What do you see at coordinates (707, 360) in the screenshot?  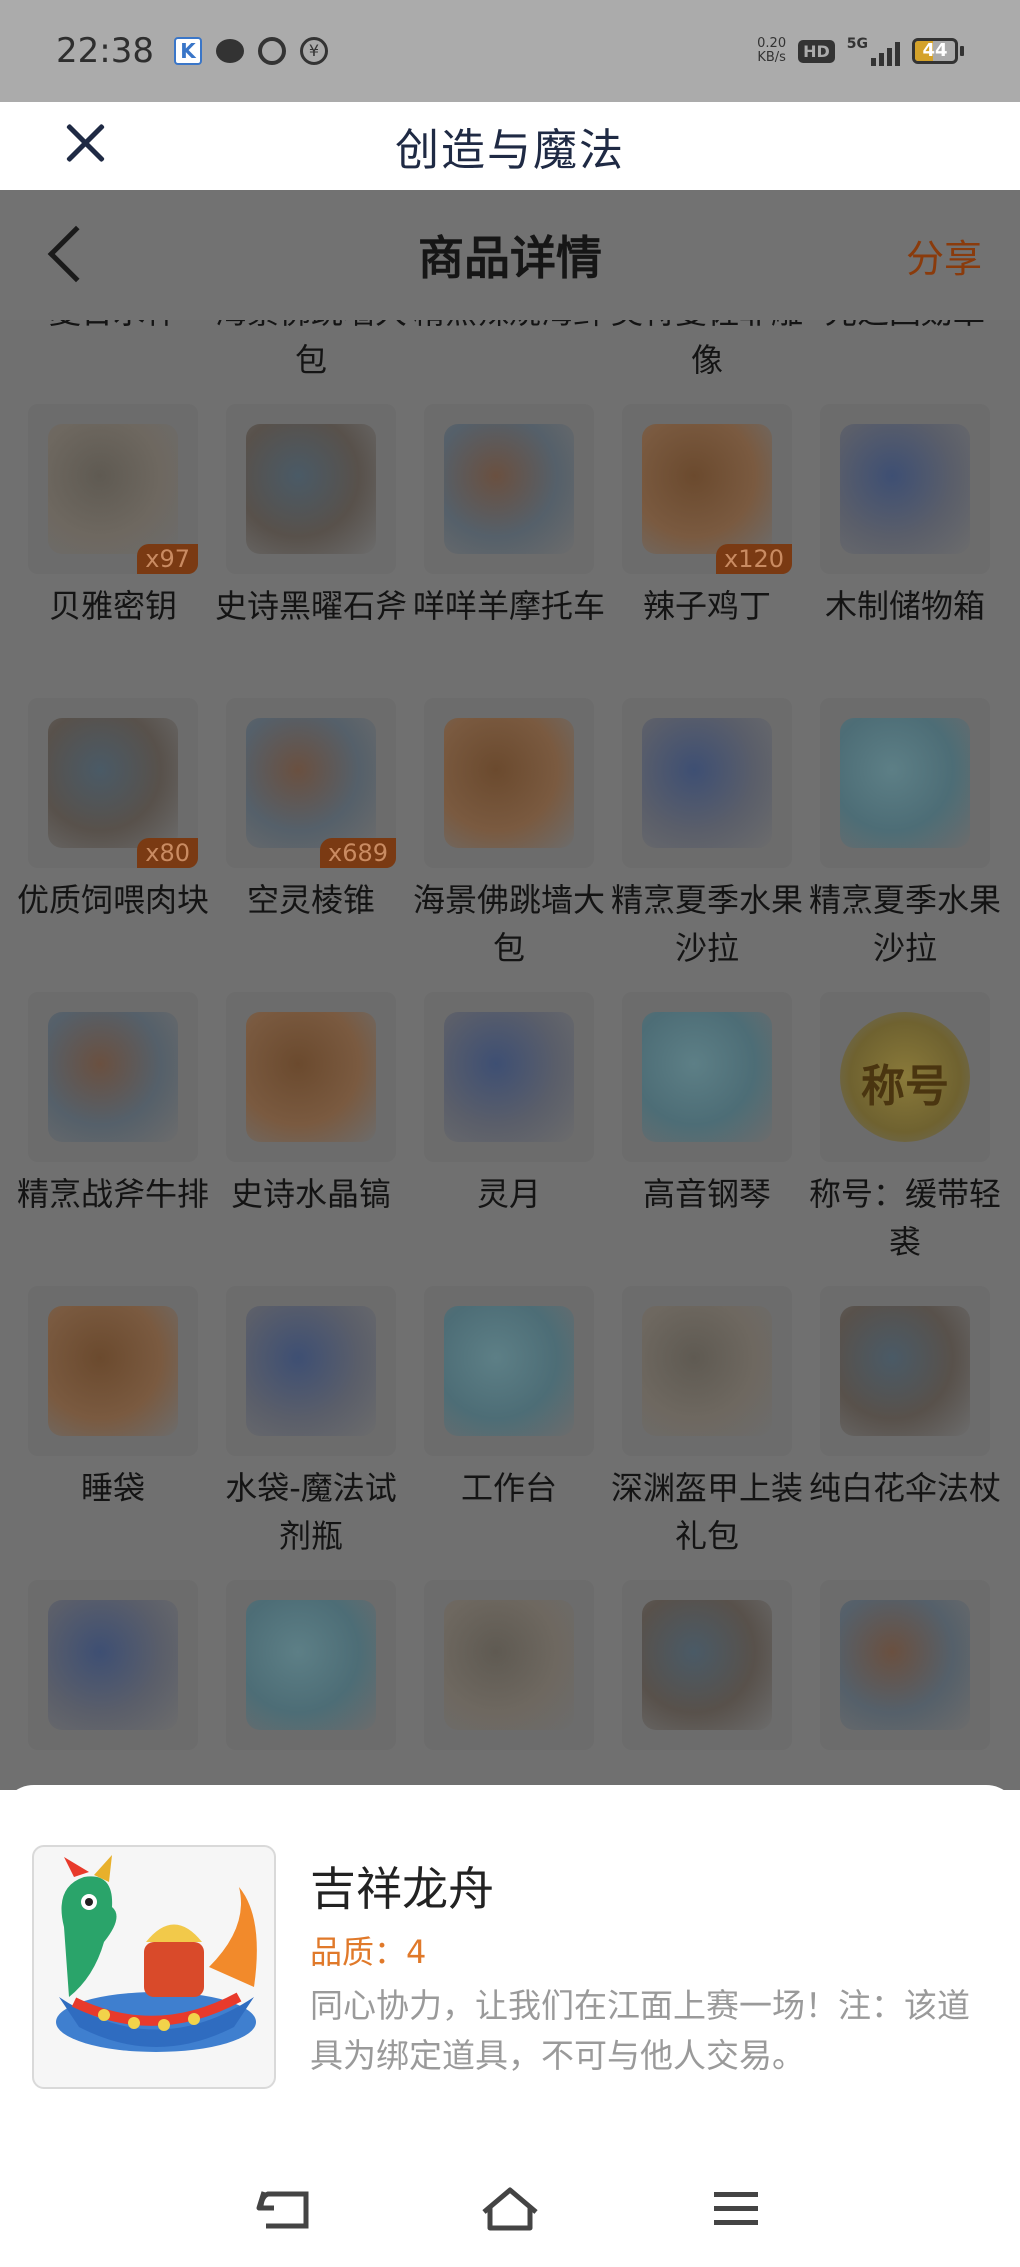 I see `item-card: 奥特曼佐菲雕像` at bounding box center [707, 360].